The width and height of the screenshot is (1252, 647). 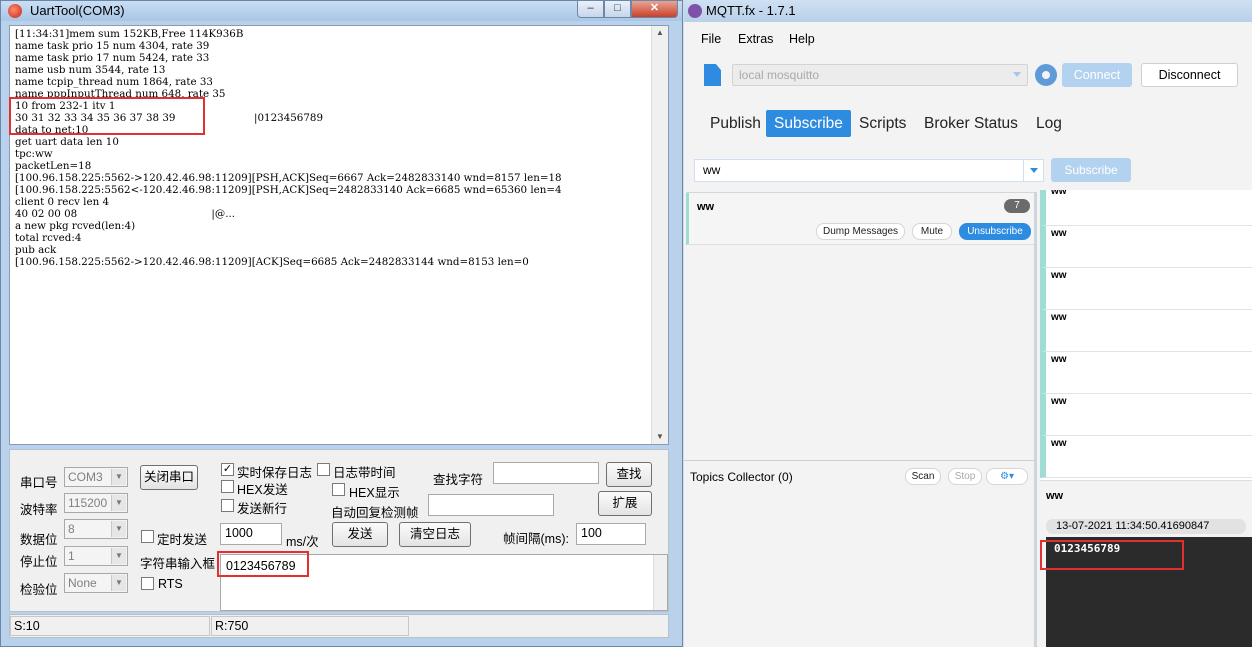 I want to click on uarttool-titlebar: UartTool(COM3) – □ ✕, so click(x=341, y=11).